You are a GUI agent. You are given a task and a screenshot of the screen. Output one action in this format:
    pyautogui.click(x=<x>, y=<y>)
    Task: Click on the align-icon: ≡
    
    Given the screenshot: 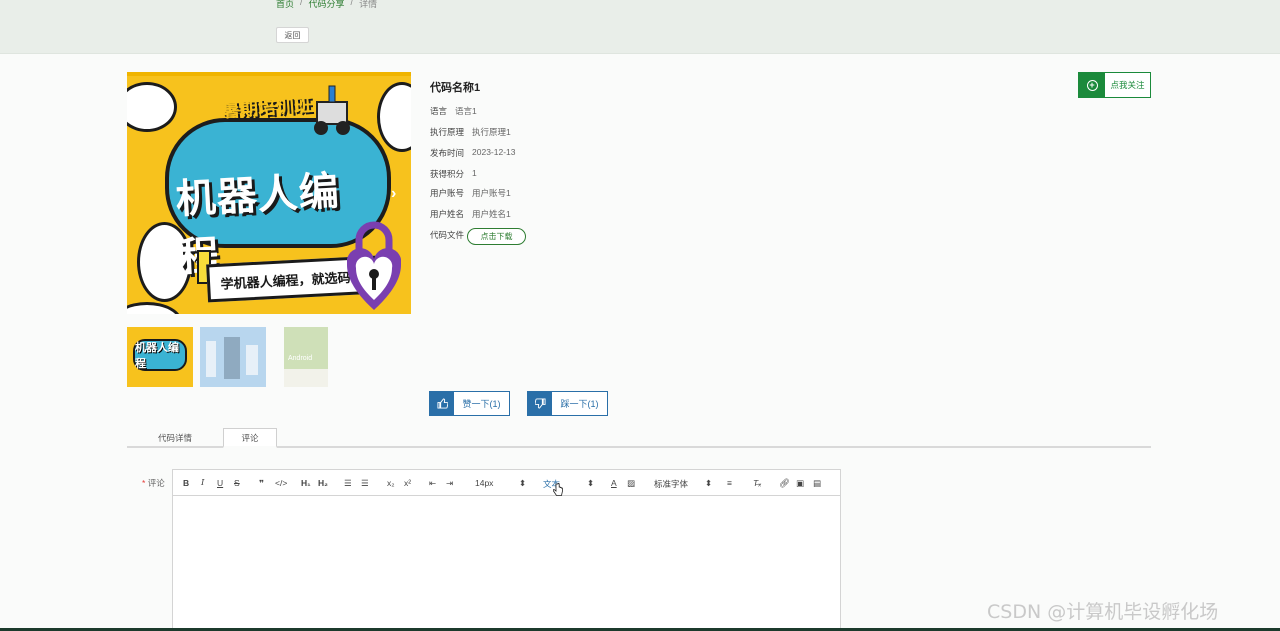 What is the action you would take?
    pyautogui.click(x=729, y=483)
    